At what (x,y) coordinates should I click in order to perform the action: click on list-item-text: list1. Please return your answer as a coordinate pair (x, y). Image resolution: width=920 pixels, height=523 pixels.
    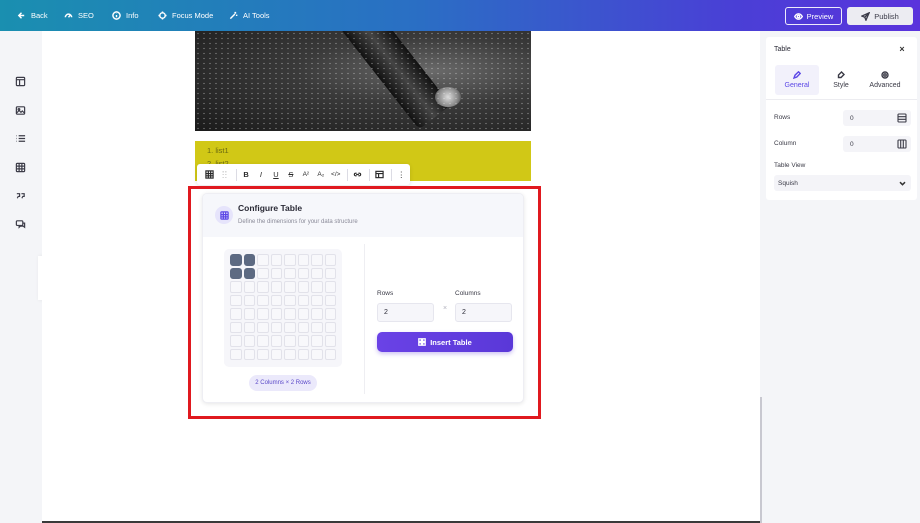
    Looking at the image, I should click on (222, 150).